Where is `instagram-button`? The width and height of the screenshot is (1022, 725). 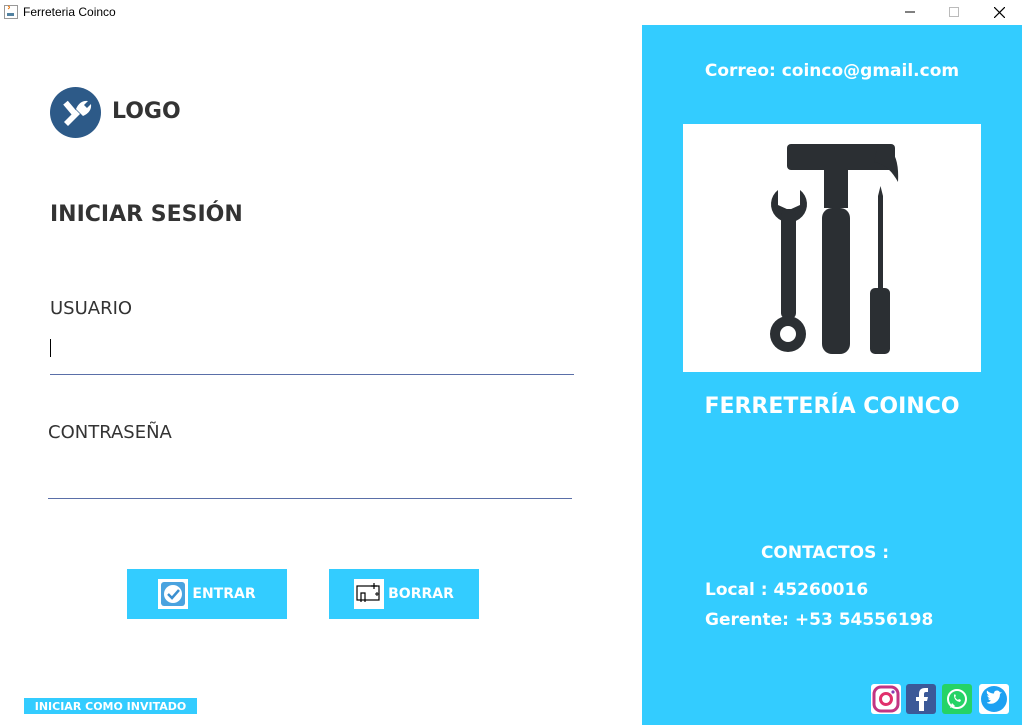
instagram-button is located at coordinates (886, 699).